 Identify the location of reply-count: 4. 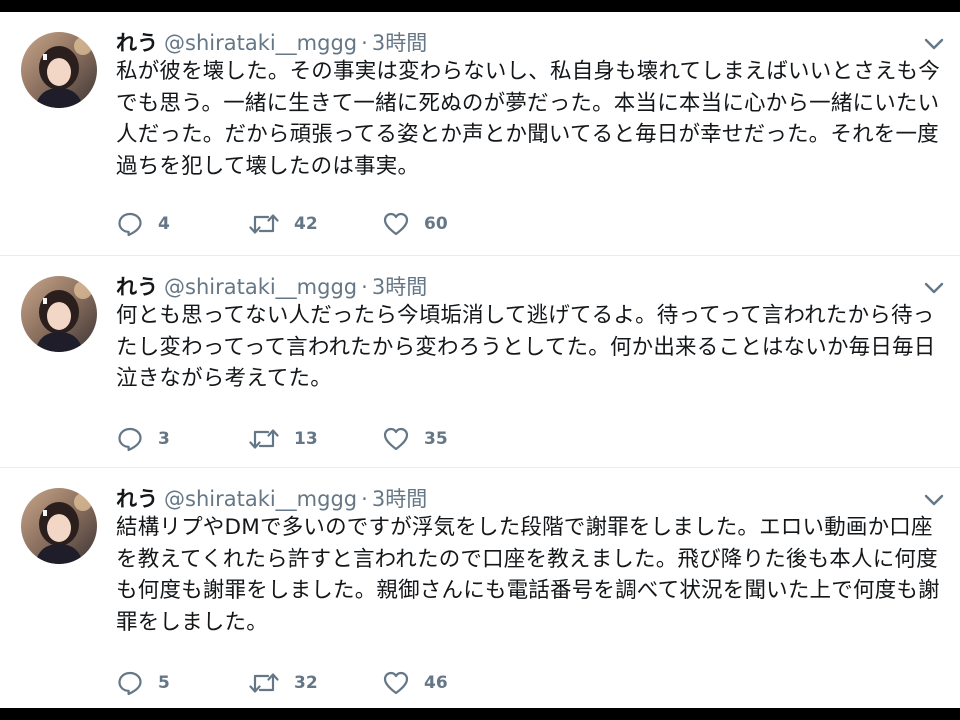
(164, 224).